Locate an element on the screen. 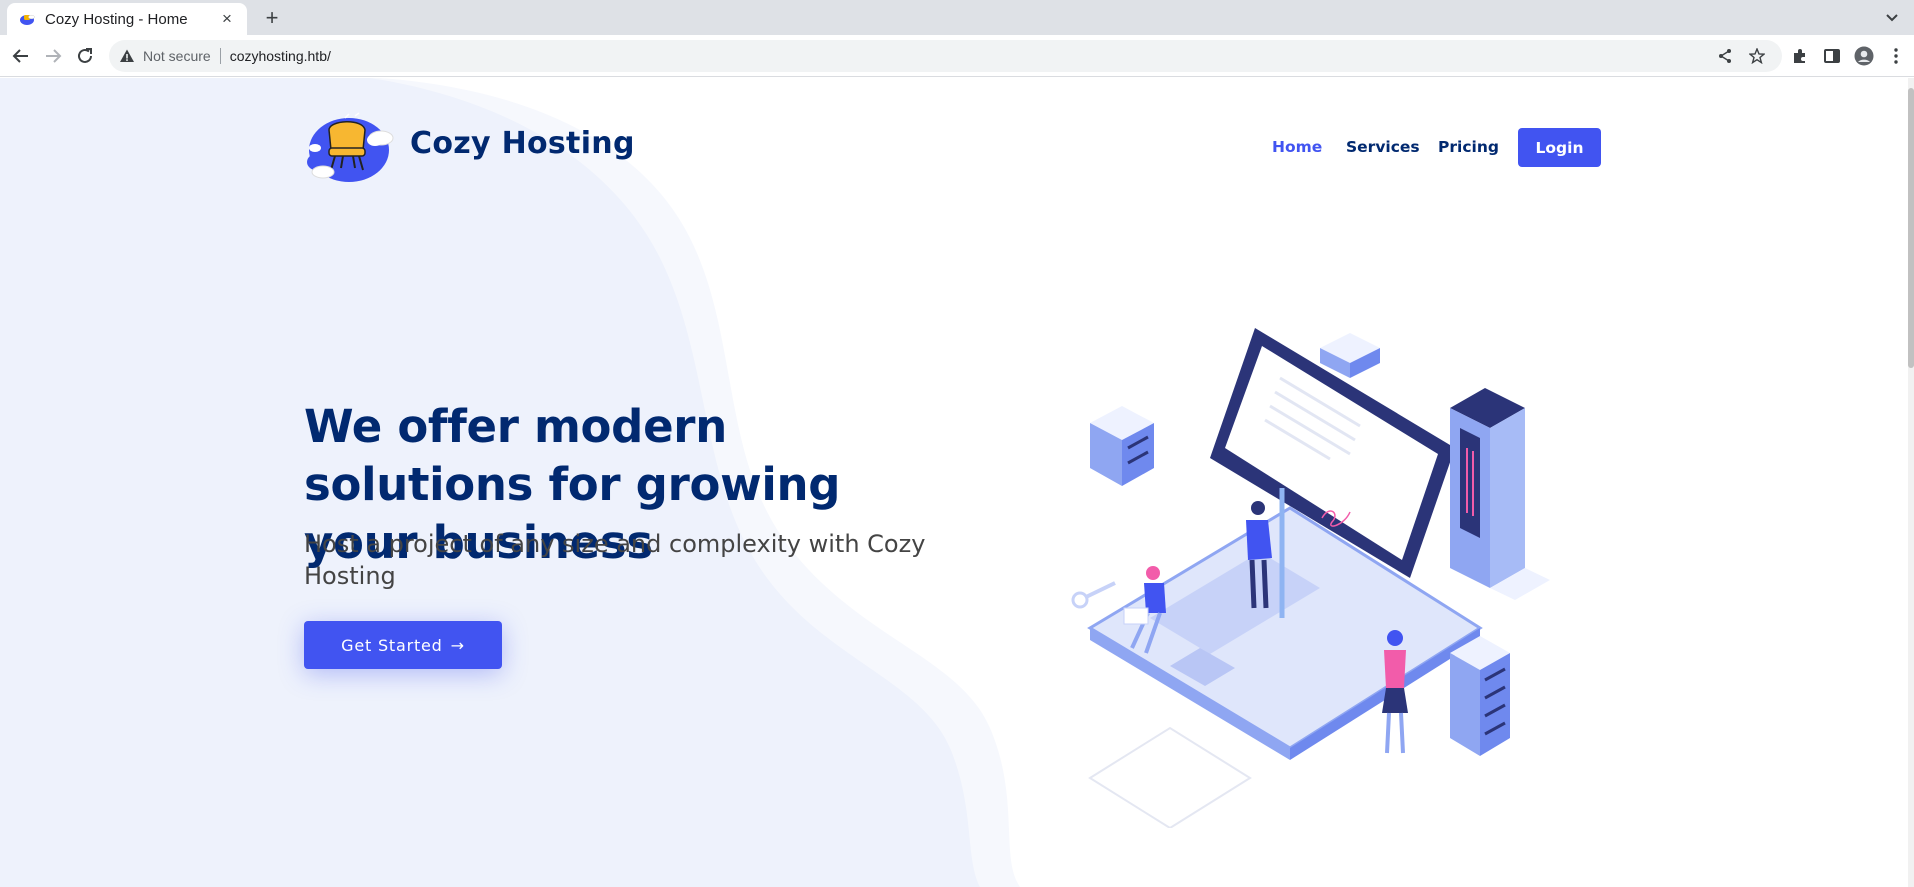  extensions-icon is located at coordinates (1800, 56).